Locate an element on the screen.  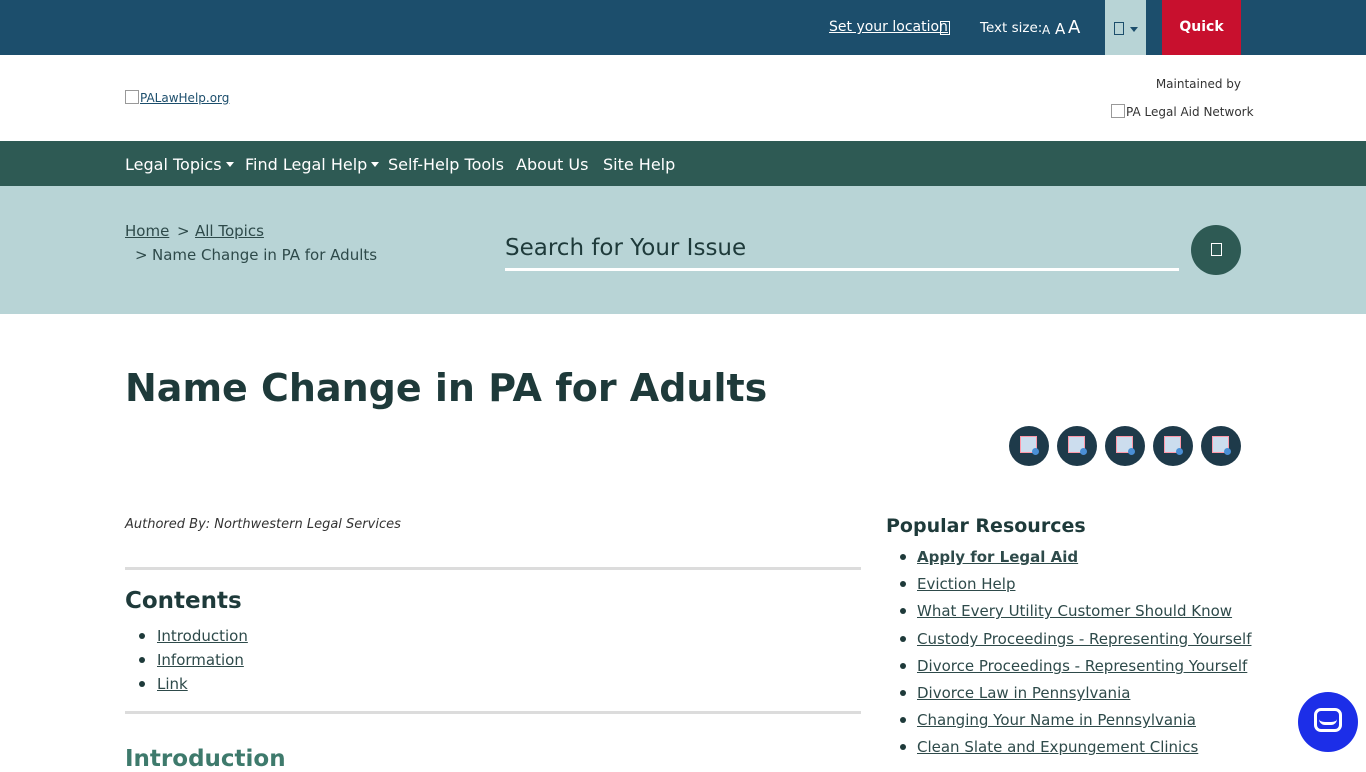
partner-alt-text: PA Legal Aid Network is located at coordinates (1190, 112).